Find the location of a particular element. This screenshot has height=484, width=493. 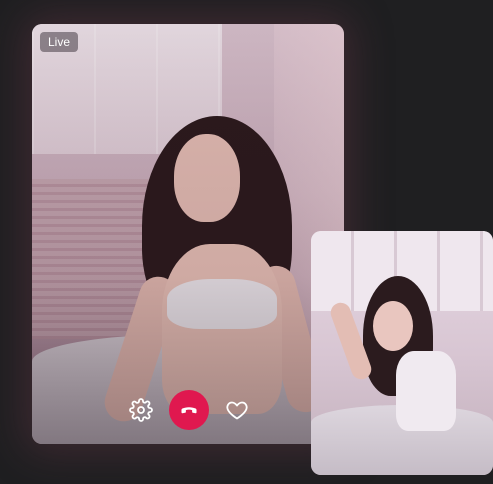

self-person-face is located at coordinates (393, 326).